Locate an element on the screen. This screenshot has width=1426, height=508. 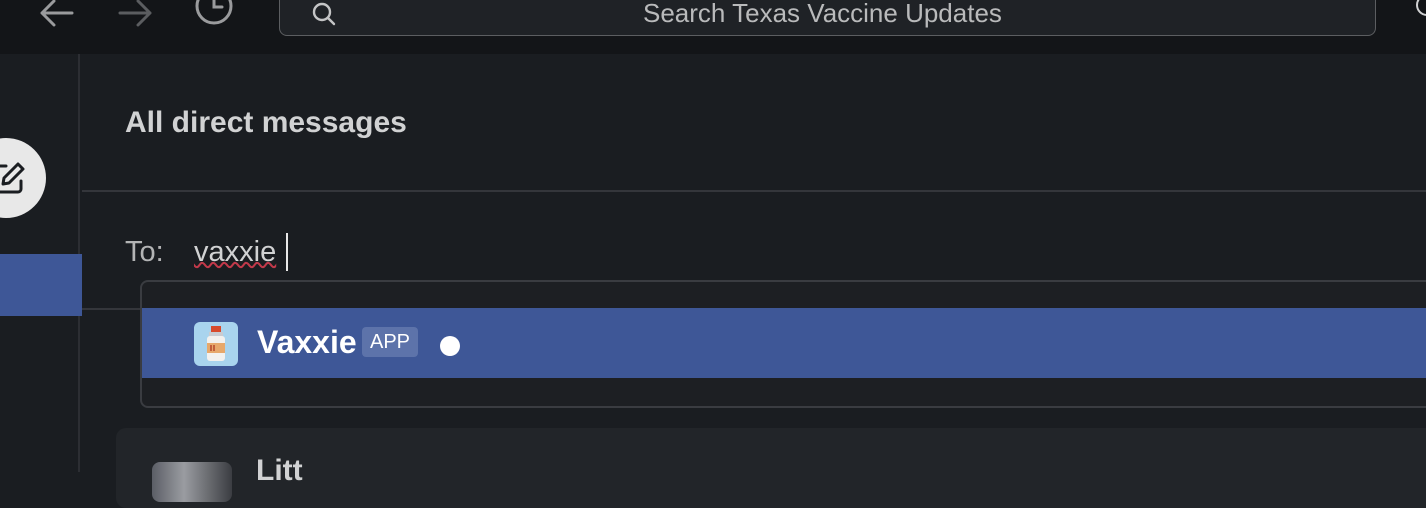
rail-active-item is located at coordinates (41, 285).